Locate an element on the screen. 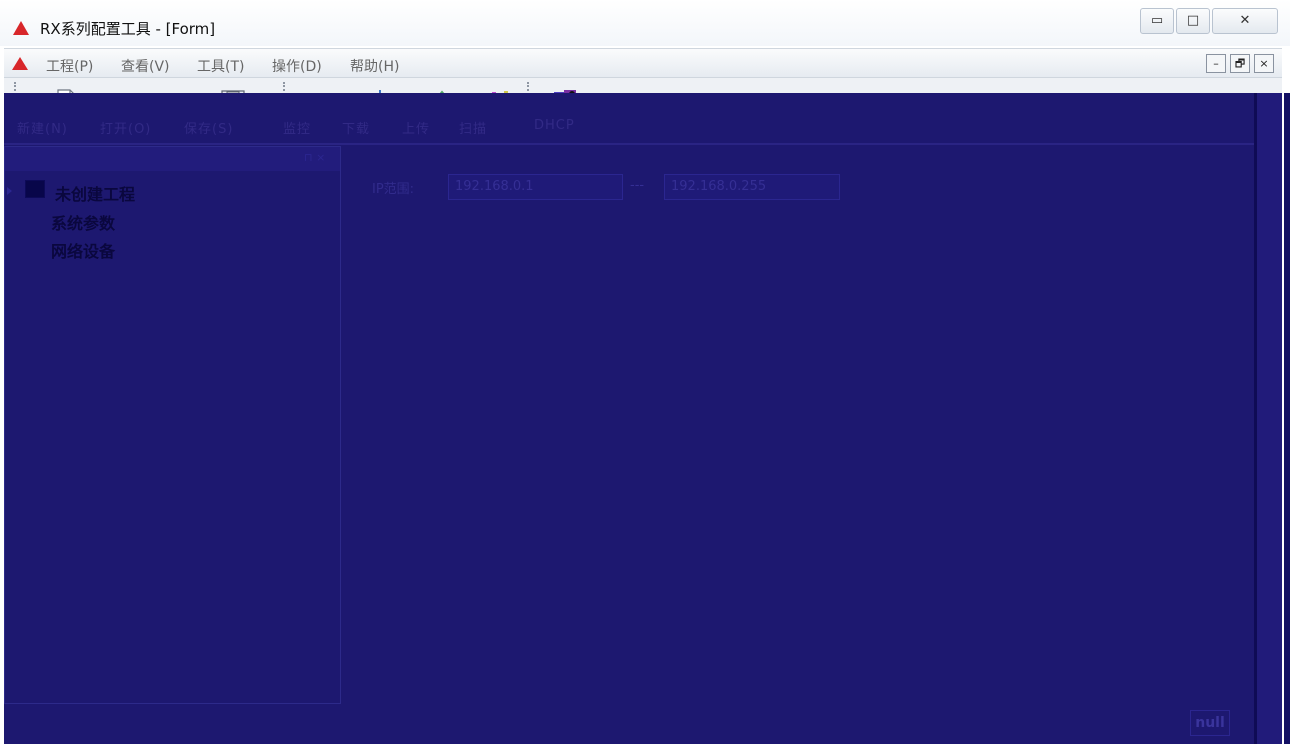 This screenshot has width=1290, height=744. project-node-icon is located at coordinates (35, 189).